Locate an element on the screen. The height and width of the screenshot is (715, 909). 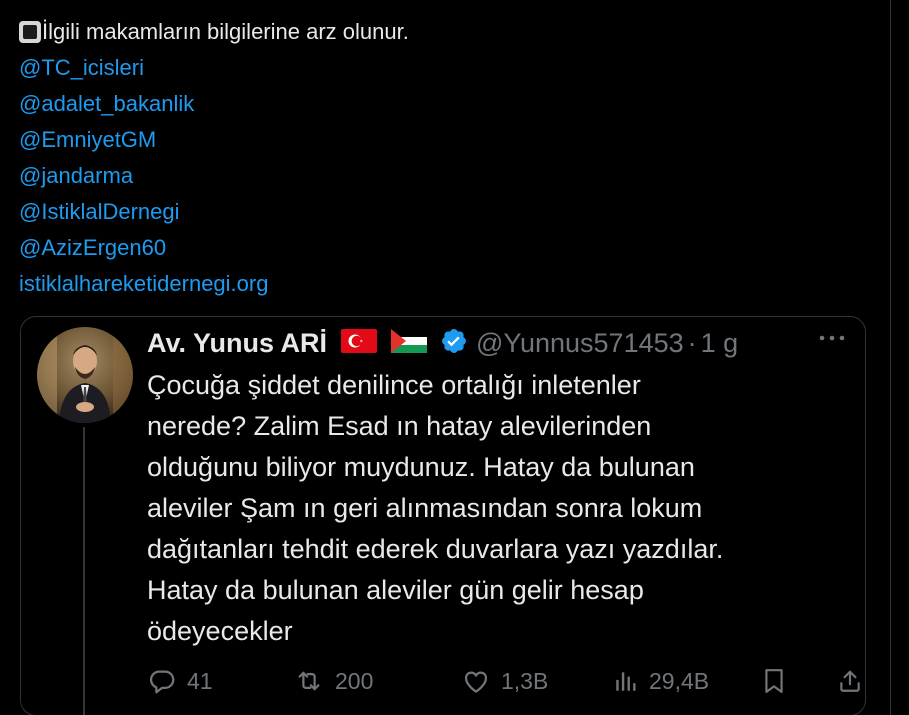
bookmark-icon is located at coordinates (774, 681).